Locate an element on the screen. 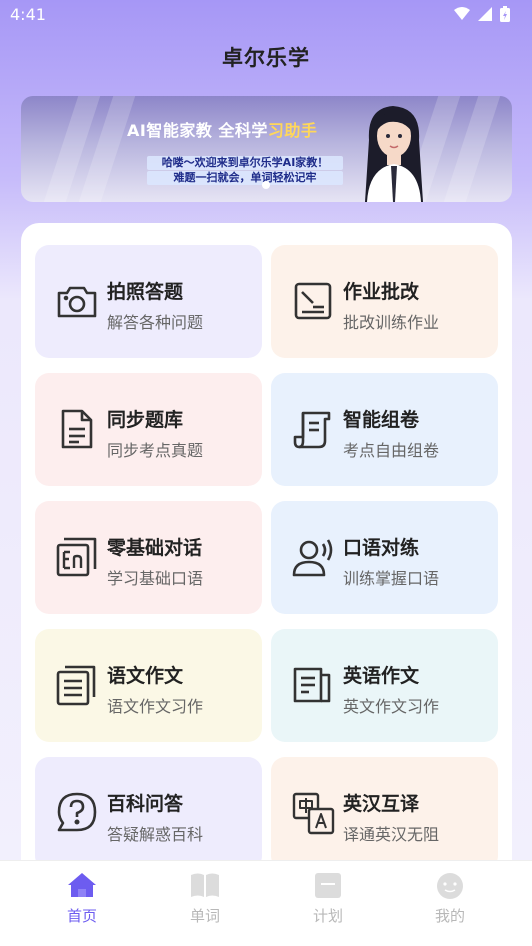 The width and height of the screenshot is (532, 946). nav-label-home: 首页 is located at coordinates (81, 916).